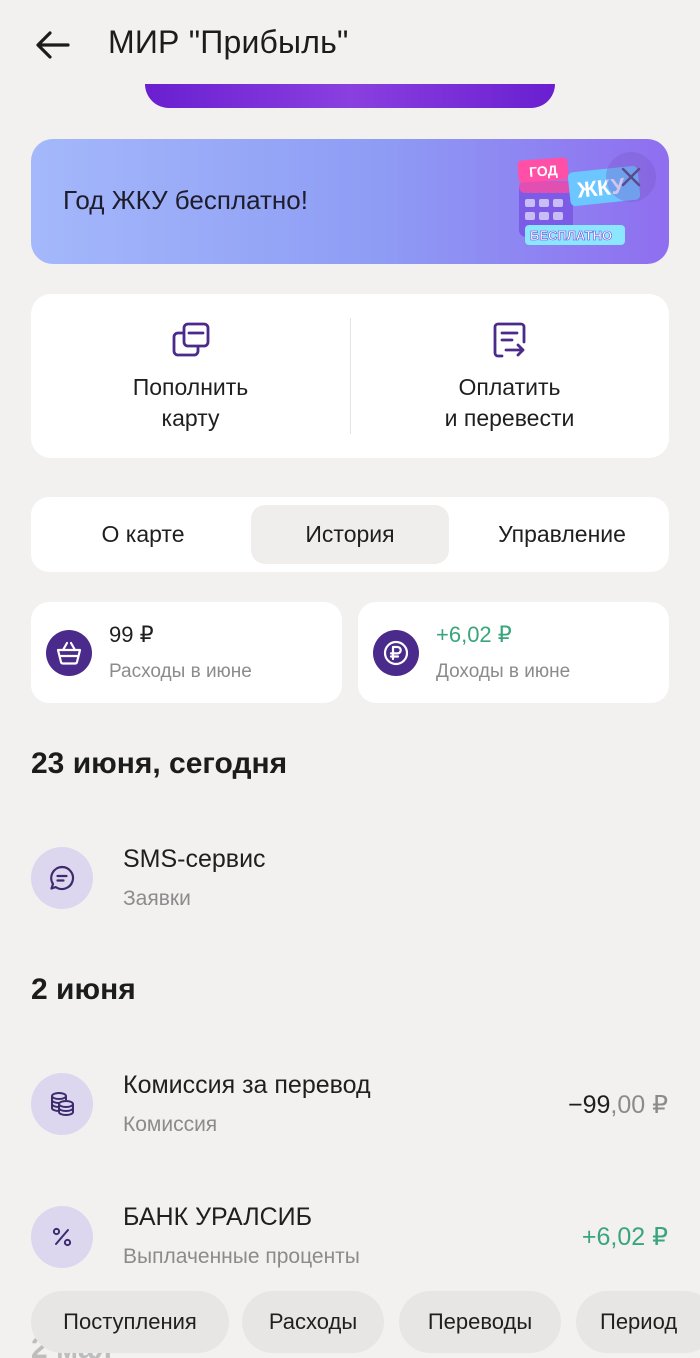  What do you see at coordinates (350, 96) in the screenshot?
I see `card-image` at bounding box center [350, 96].